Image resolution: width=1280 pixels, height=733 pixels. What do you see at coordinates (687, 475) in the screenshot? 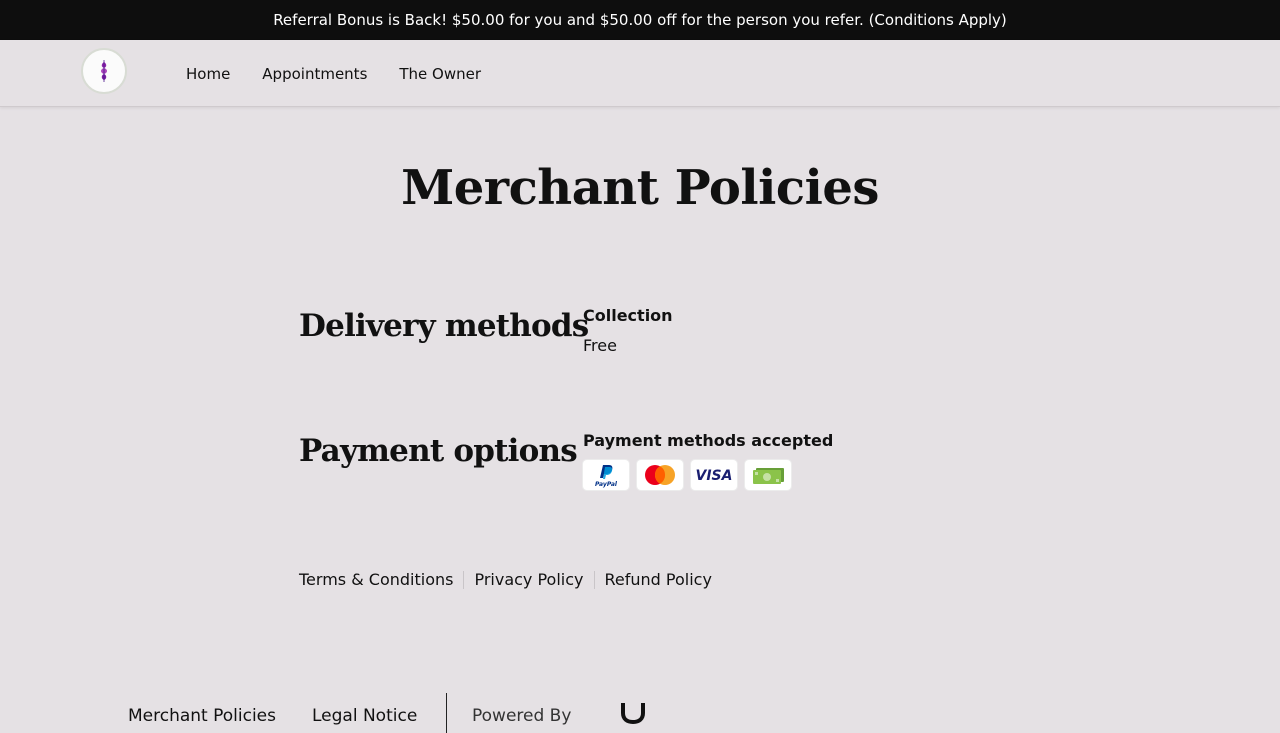
I see `payment-methods-list: PayPal VISA` at bounding box center [687, 475].